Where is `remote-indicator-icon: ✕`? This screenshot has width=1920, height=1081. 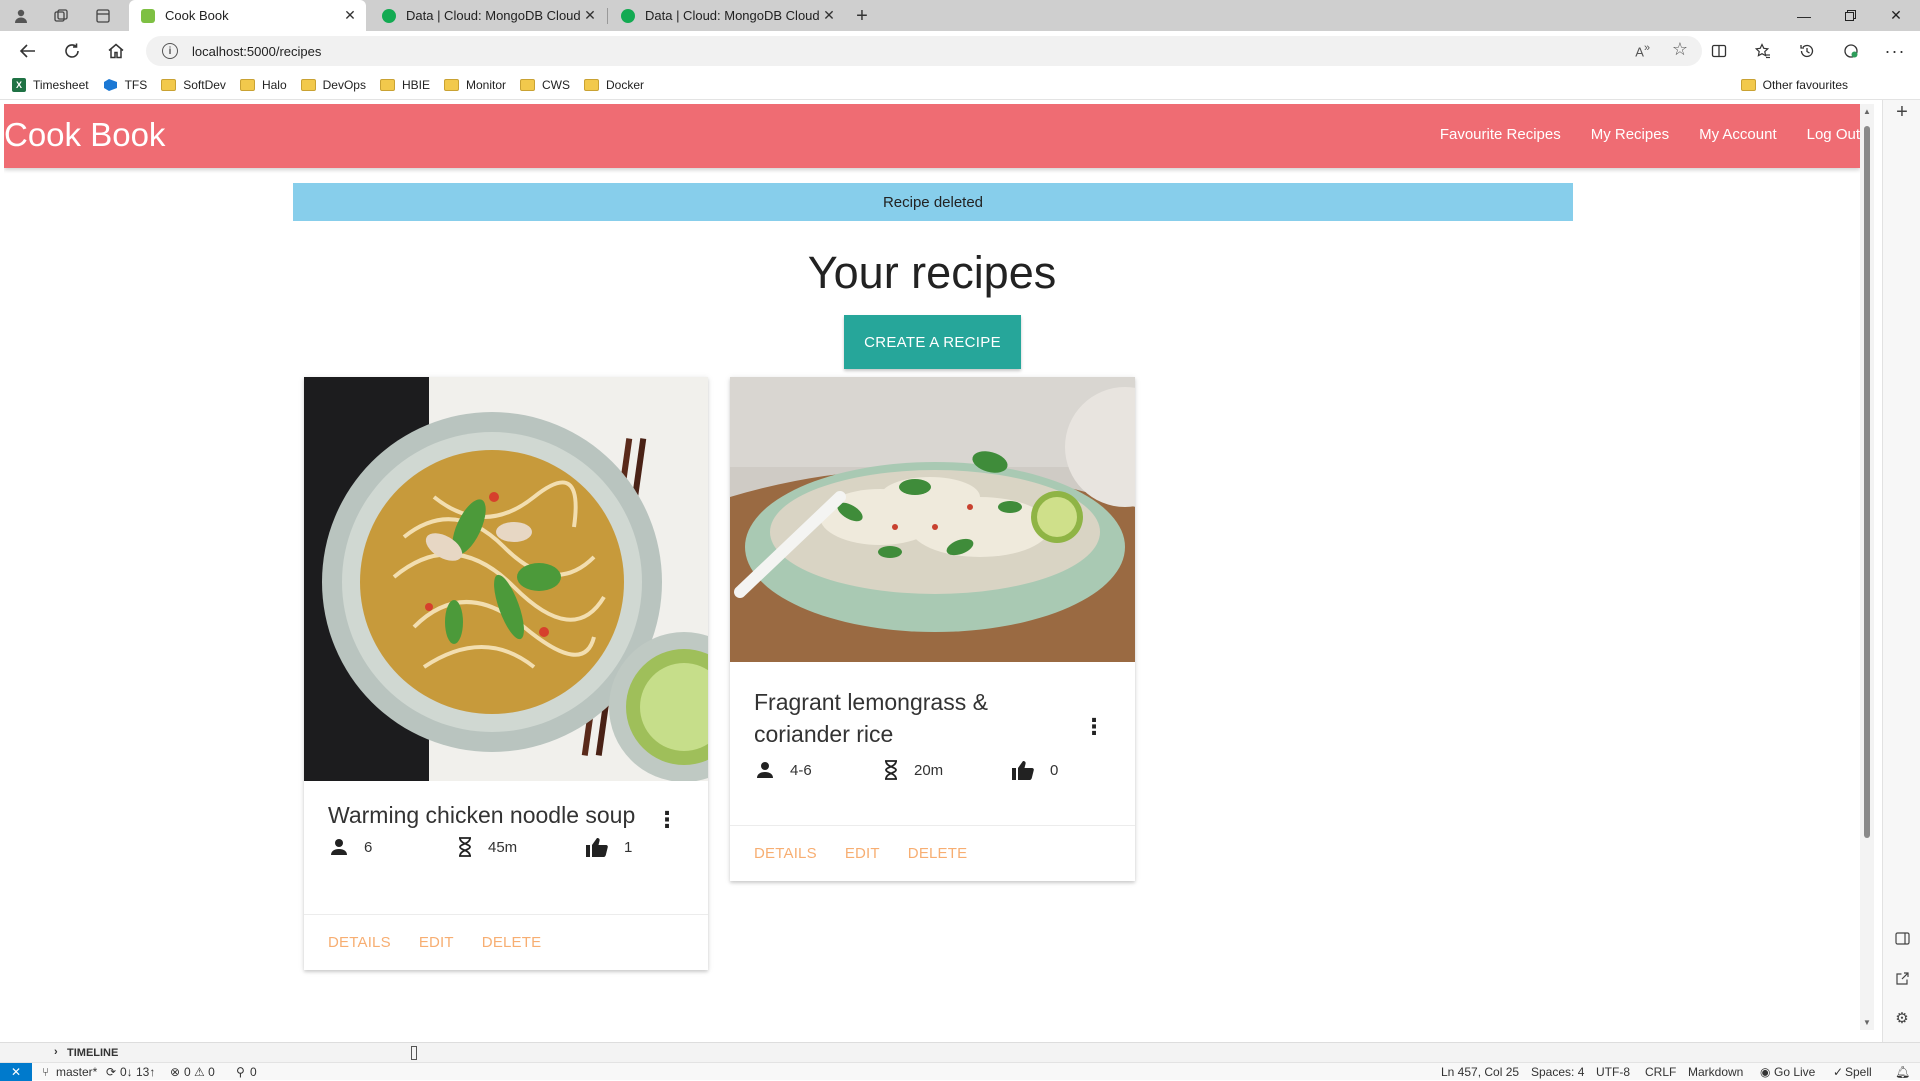 remote-indicator-icon: ✕ is located at coordinates (16, 1072).